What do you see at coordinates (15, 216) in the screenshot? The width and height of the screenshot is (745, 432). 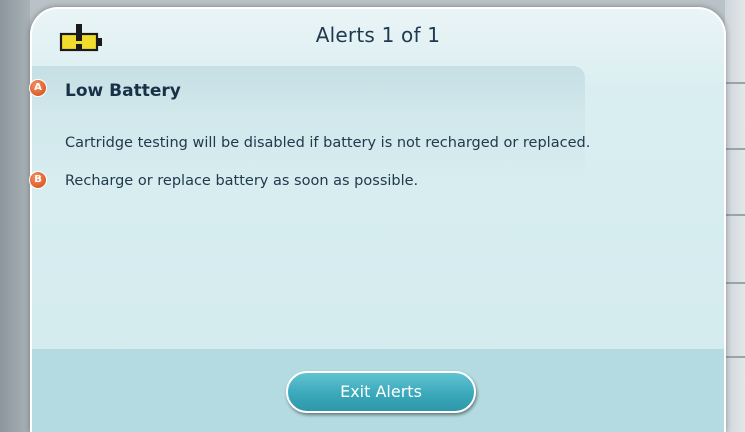 I see `background-left-edge` at bounding box center [15, 216].